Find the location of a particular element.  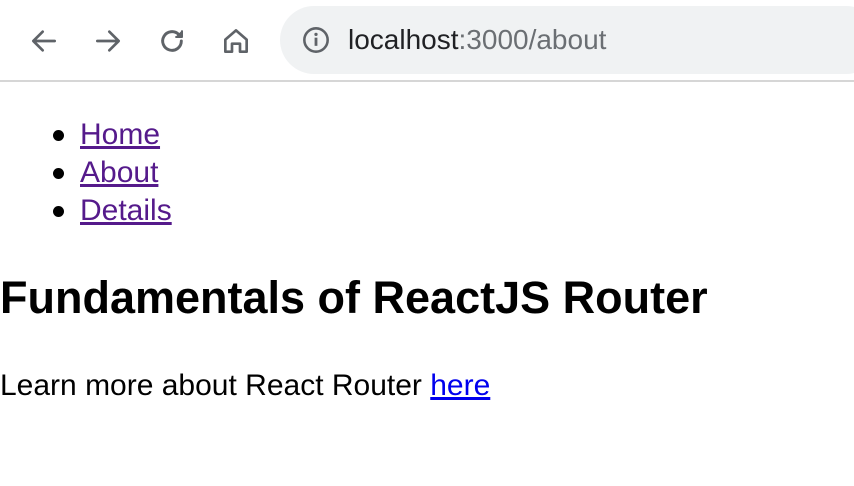

back-button is located at coordinates (44, 41).